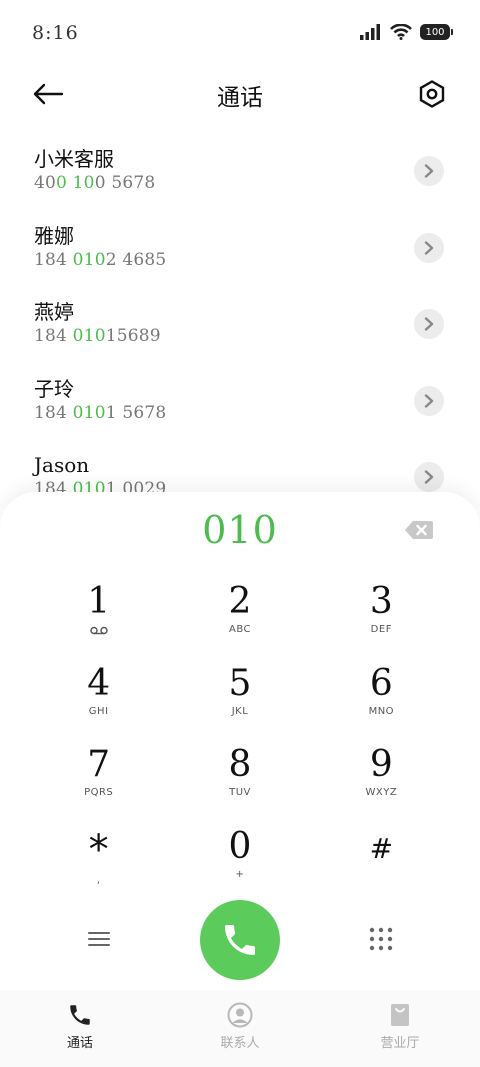 This screenshot has height=1067, width=480. Describe the element at coordinates (240, 711) in the screenshot. I see `key-letters: JKL` at that location.